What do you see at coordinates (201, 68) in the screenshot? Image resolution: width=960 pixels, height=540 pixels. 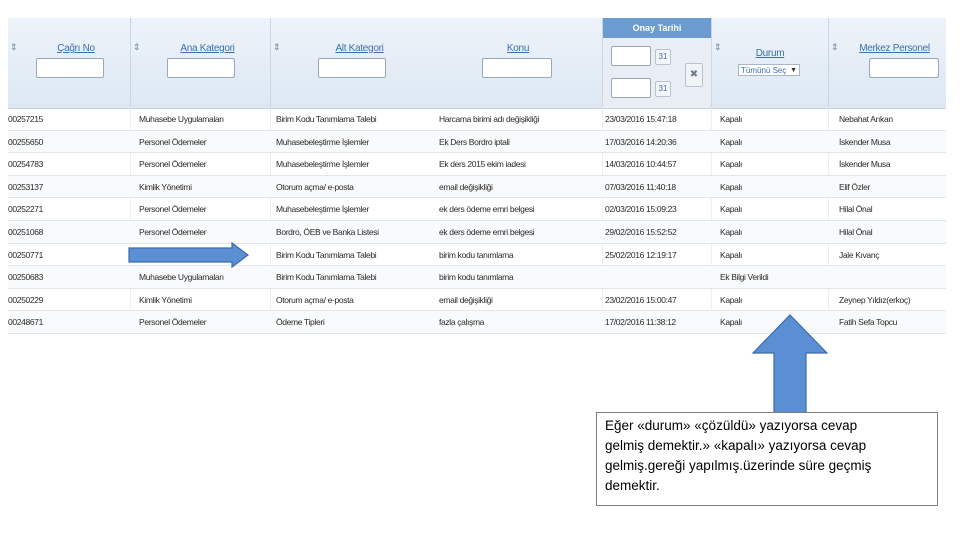 I see `ana-kategori-filter-input` at bounding box center [201, 68].